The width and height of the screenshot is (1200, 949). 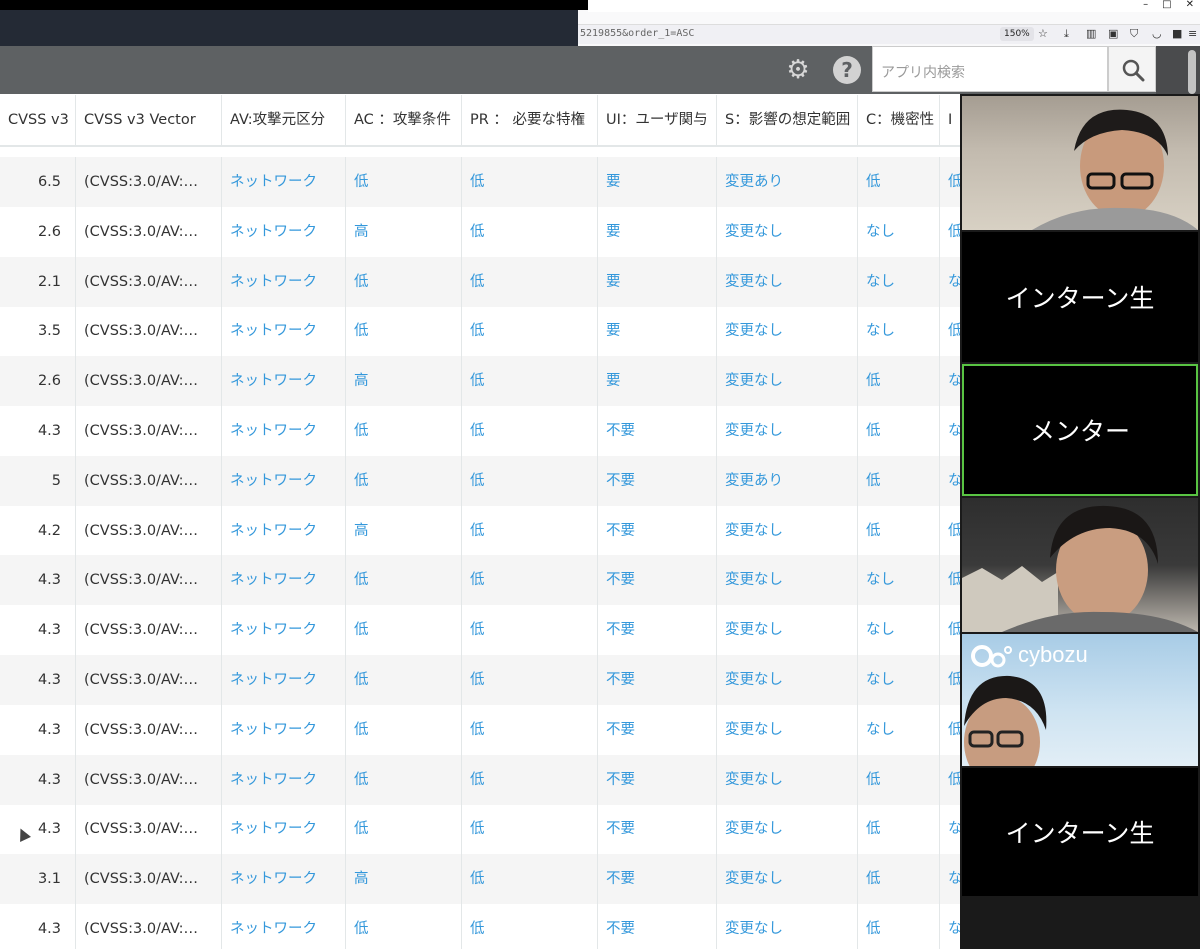 I want to click on menu-icon: ≡, so click(x=1192, y=33).